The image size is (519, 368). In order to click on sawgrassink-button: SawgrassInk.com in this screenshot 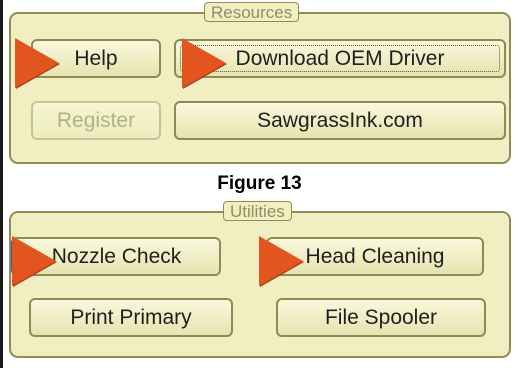, I will do `click(340, 120)`.